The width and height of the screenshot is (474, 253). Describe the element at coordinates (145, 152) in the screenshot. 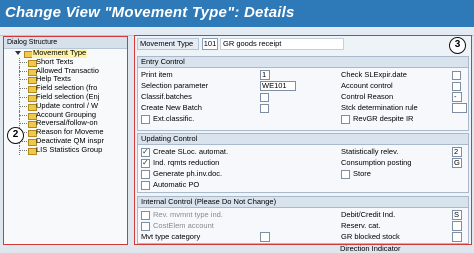

I see `create-sloc-checkbox` at that location.